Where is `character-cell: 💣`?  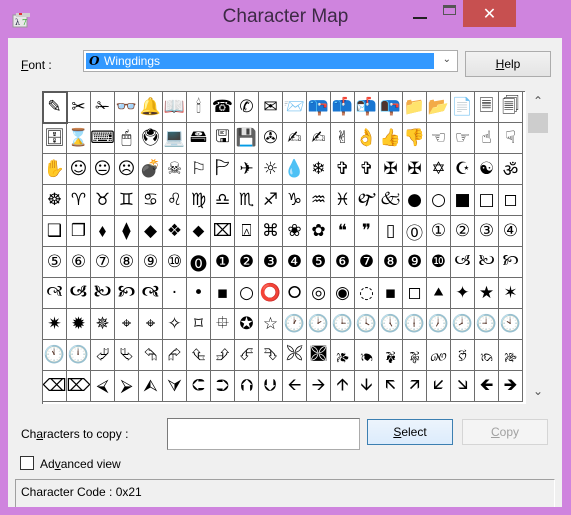 character-cell: 💣 is located at coordinates (151, 169).